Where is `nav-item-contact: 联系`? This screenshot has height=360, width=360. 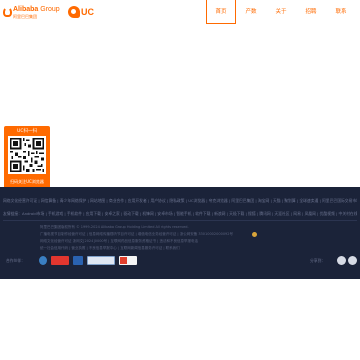 nav-item-contact: 联系 is located at coordinates (341, 12).